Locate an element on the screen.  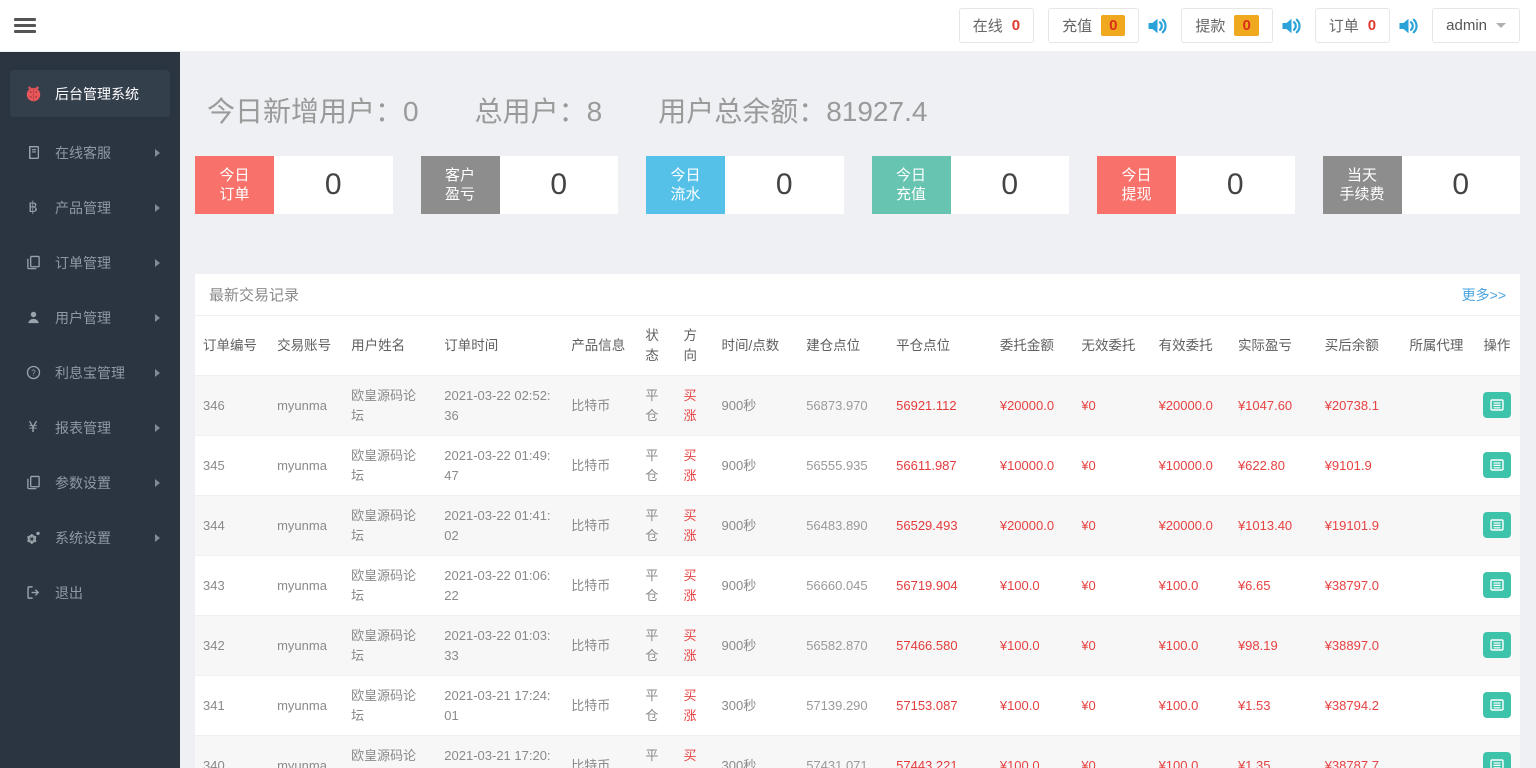
sidebar-item-8: 系统设置 is located at coordinates (90, 537).